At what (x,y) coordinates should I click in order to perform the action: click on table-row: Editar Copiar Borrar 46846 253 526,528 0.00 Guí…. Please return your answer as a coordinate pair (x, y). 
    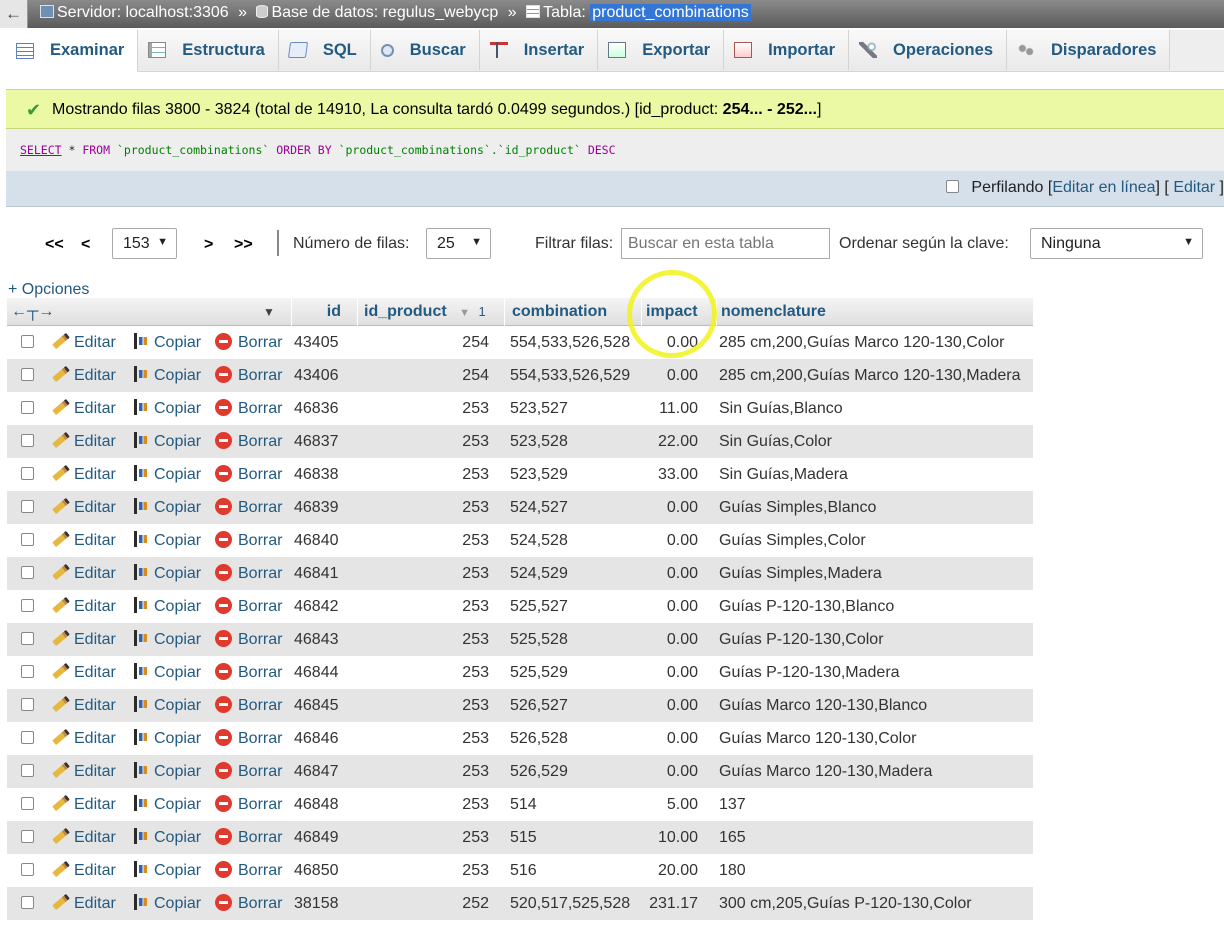
    Looking at the image, I should click on (520, 738).